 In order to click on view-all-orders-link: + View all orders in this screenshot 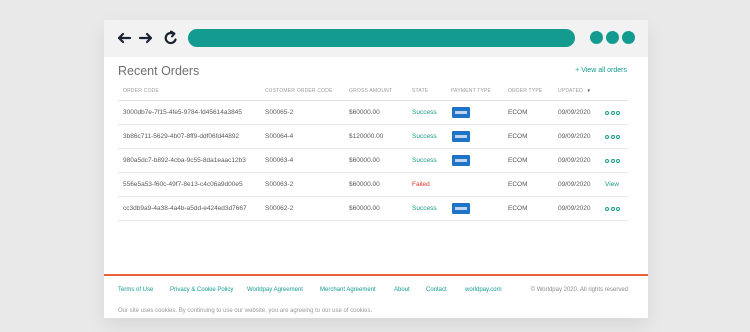, I will do `click(601, 70)`.